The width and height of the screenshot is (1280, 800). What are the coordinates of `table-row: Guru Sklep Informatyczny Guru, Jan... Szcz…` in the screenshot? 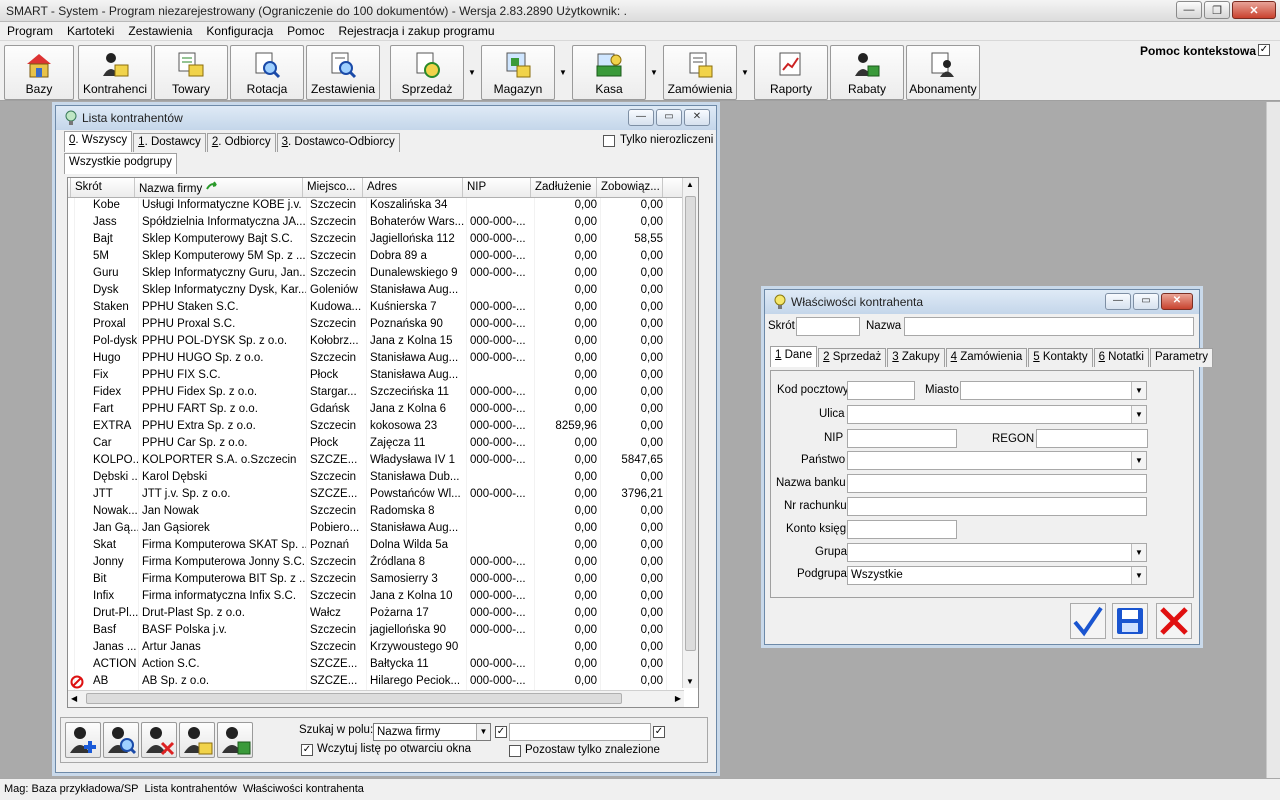 It's located at (383, 274).